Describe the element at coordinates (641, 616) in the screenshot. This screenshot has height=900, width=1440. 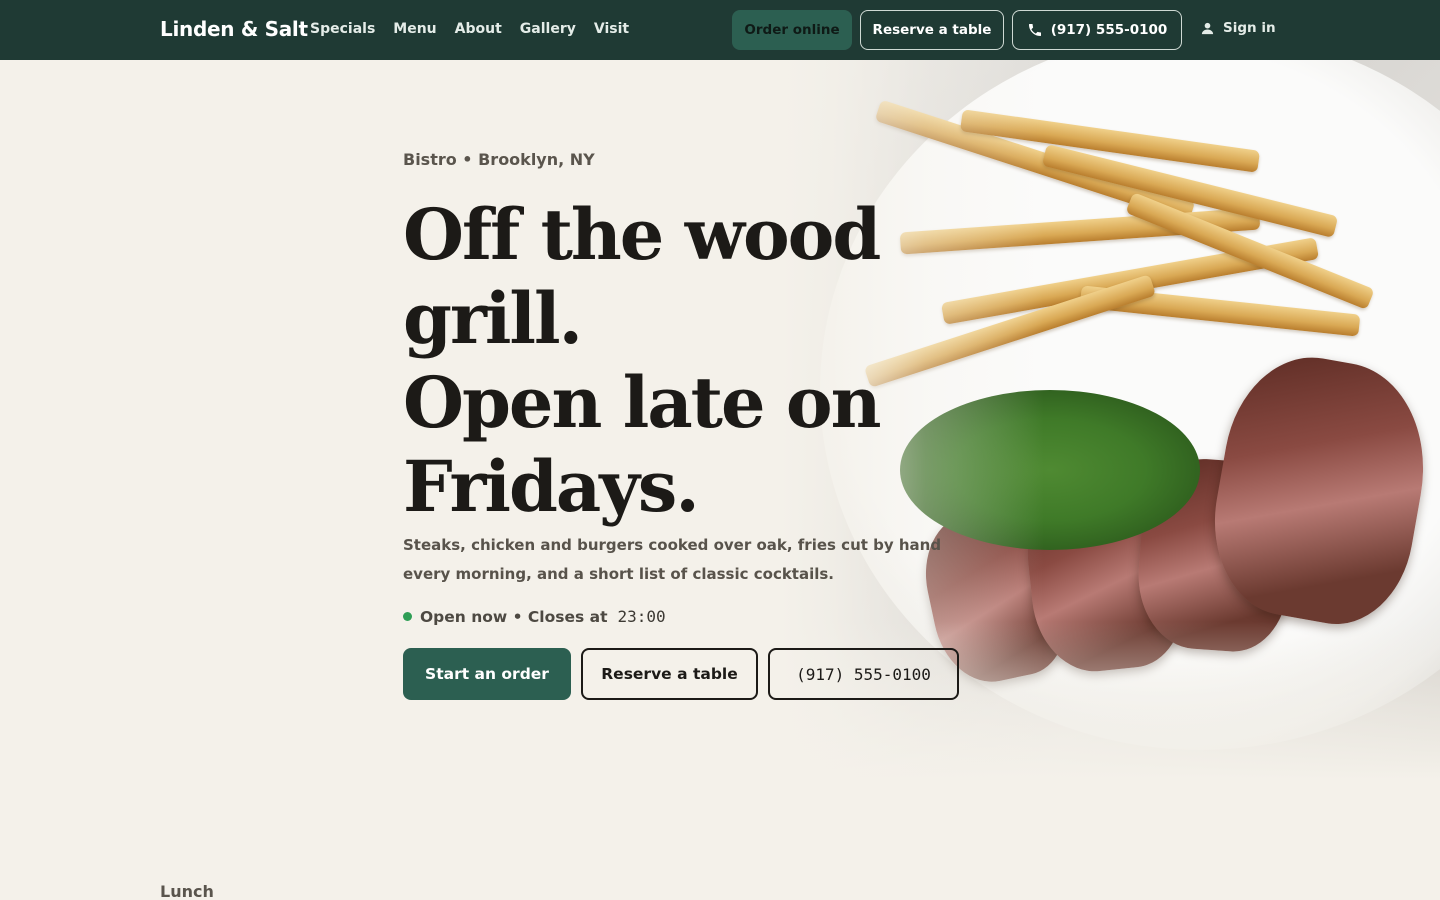
I see `closing-time: 23:00` at that location.